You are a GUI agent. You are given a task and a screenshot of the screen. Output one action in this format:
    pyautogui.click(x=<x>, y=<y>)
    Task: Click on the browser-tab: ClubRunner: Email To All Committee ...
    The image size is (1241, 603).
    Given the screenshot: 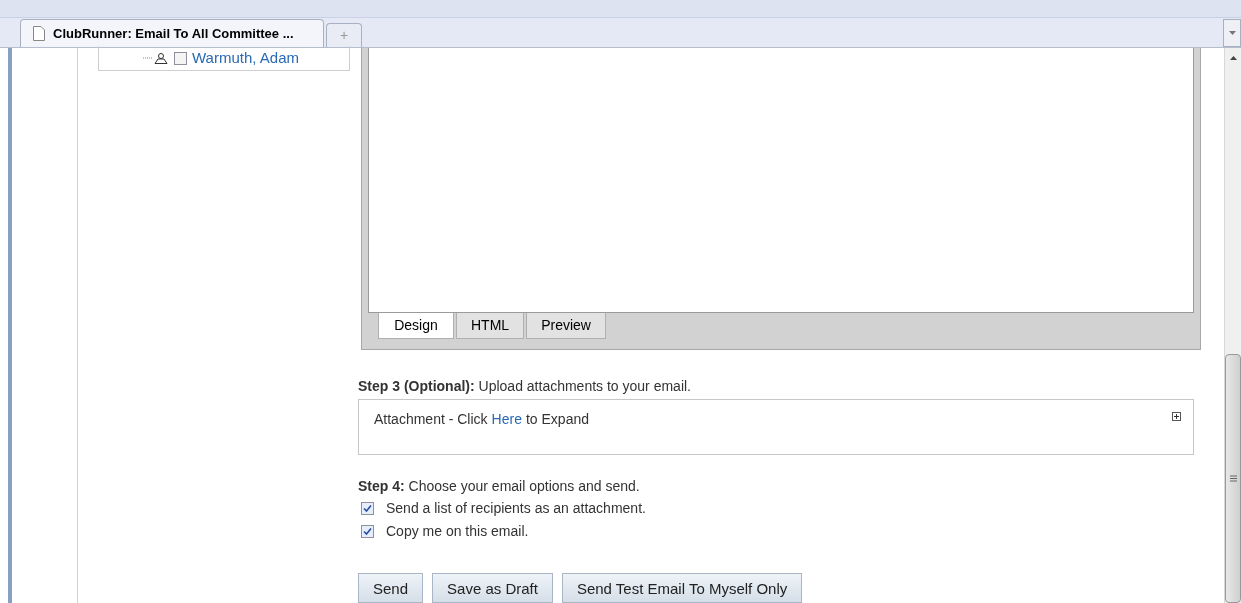 What is the action you would take?
    pyautogui.click(x=172, y=33)
    